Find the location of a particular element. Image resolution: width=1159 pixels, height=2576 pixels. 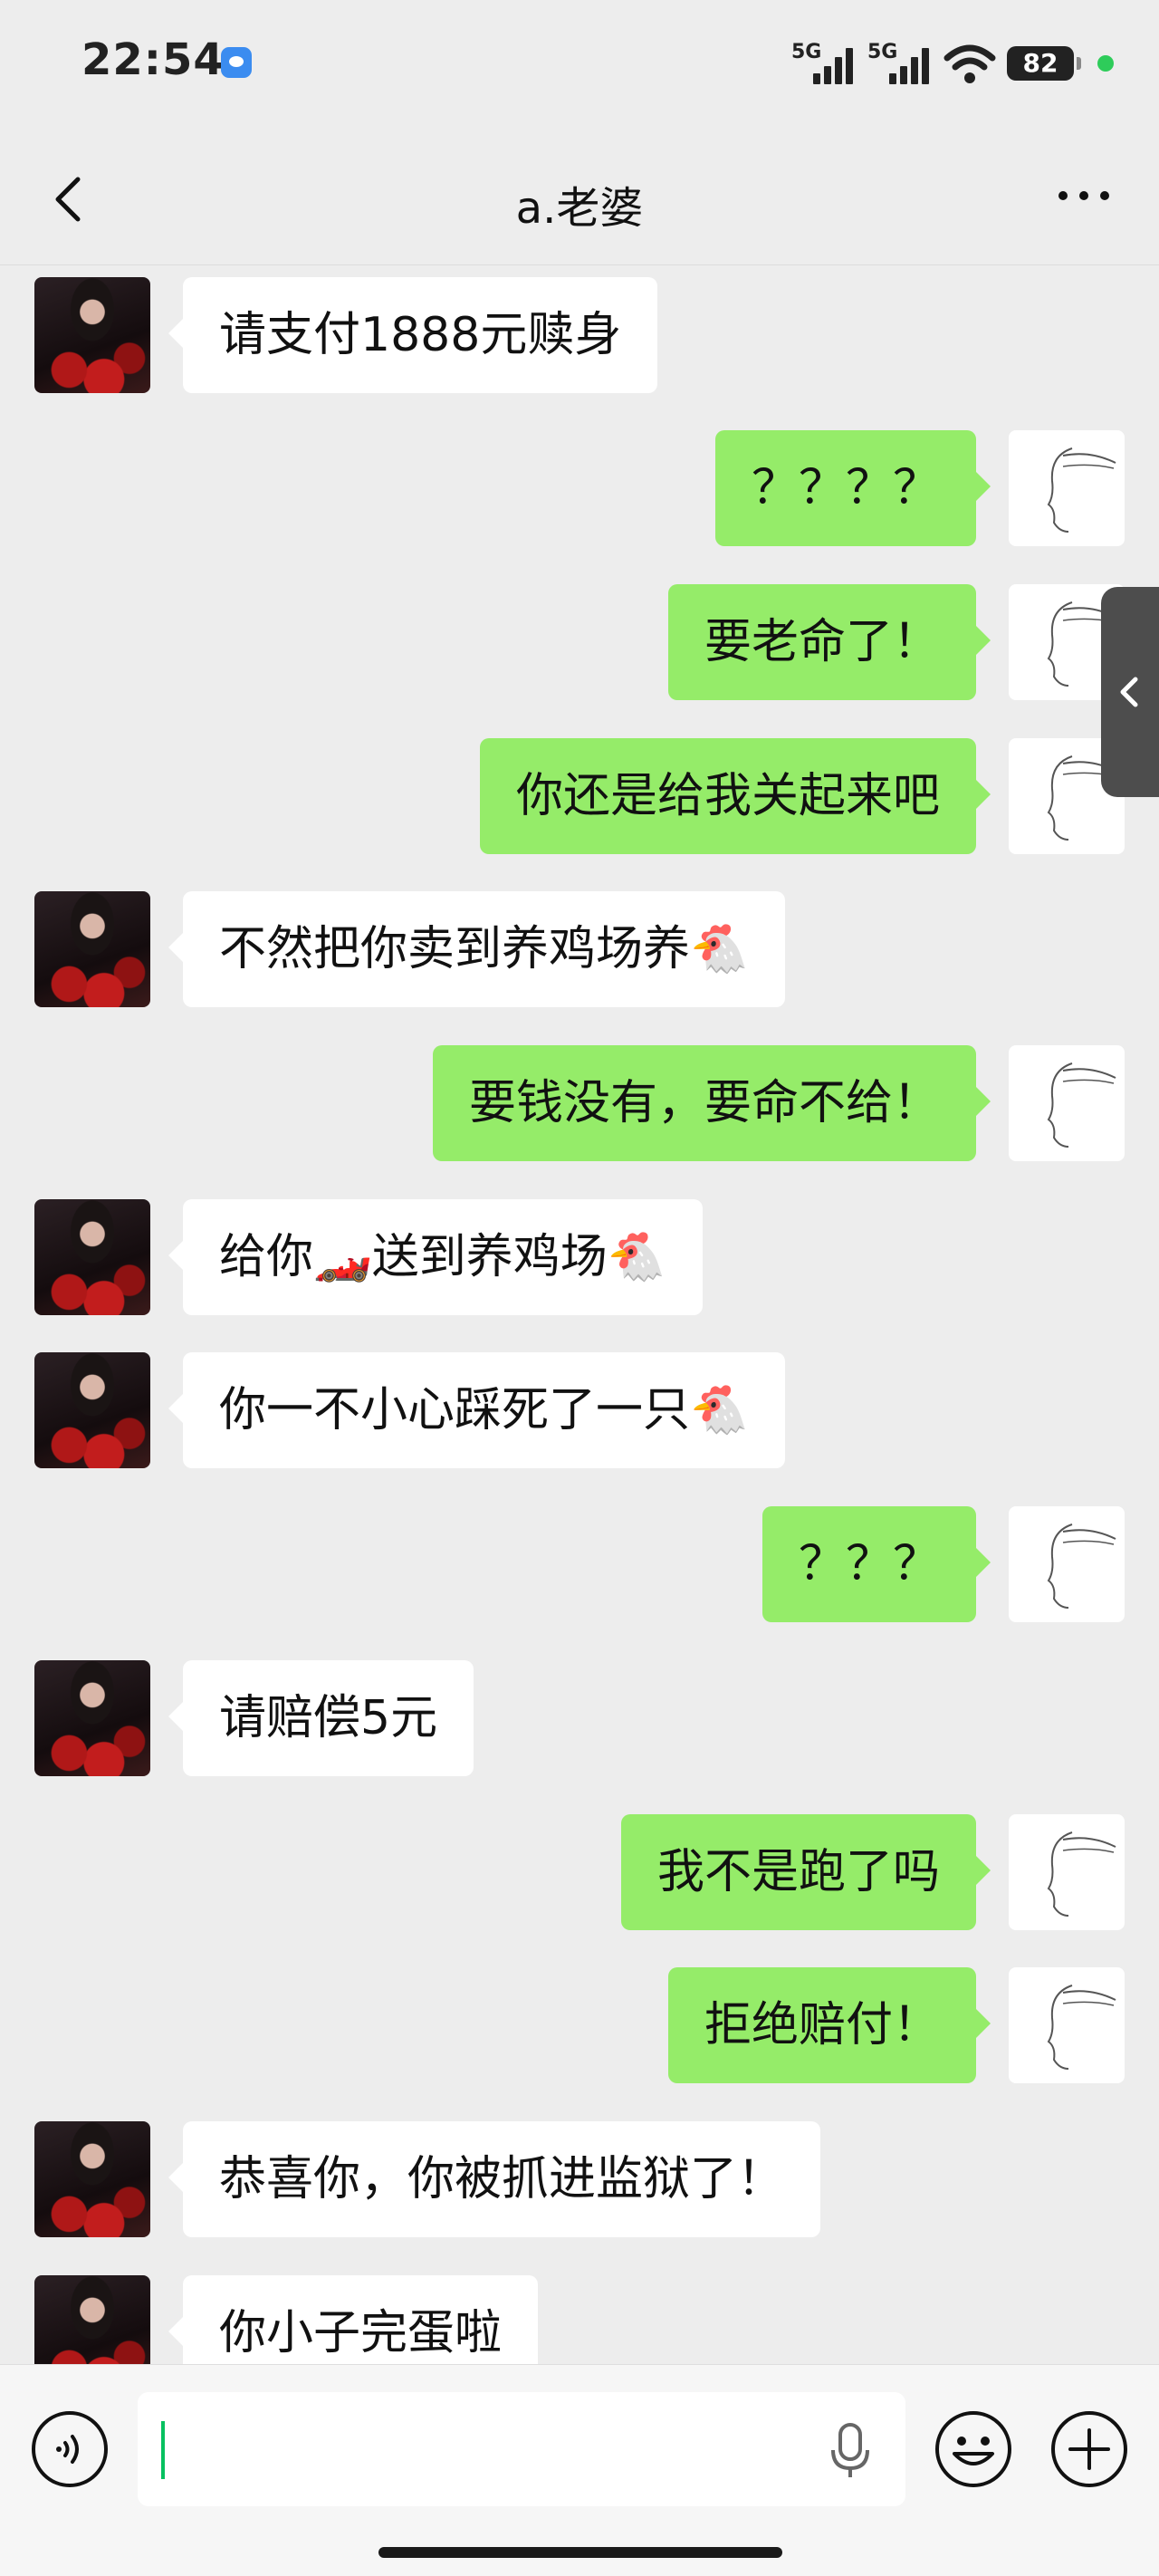

battery-icon: 82 is located at coordinates (1044, 63).